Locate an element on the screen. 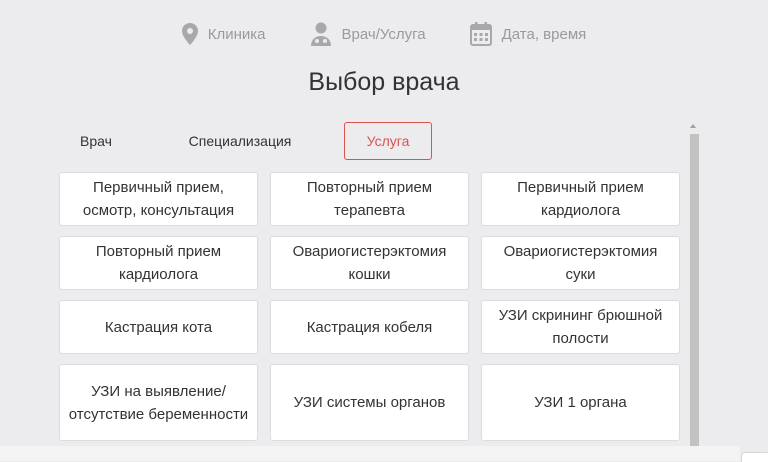 The height and width of the screenshot is (462, 768). step-clinic: Клиника is located at coordinates (223, 34).